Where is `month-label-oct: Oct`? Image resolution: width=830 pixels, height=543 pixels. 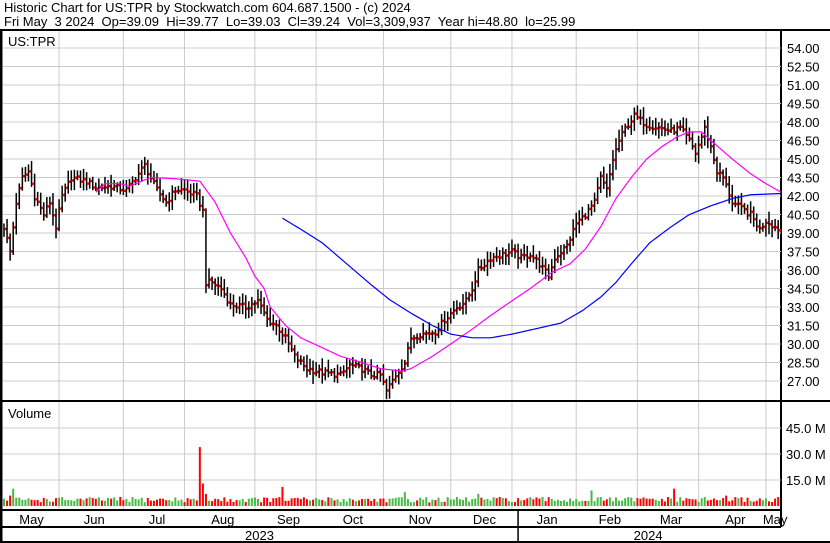 month-label-oct: Oct is located at coordinates (353, 519).